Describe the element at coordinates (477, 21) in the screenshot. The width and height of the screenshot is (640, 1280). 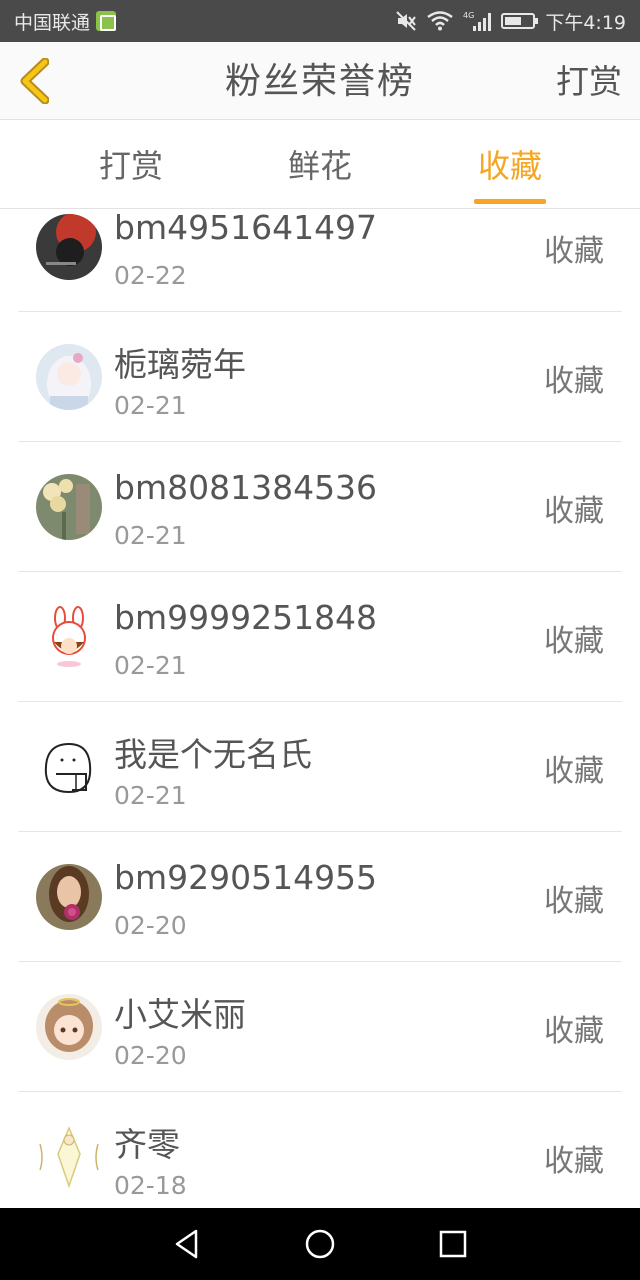
I see `signal-icon: 4G` at that location.